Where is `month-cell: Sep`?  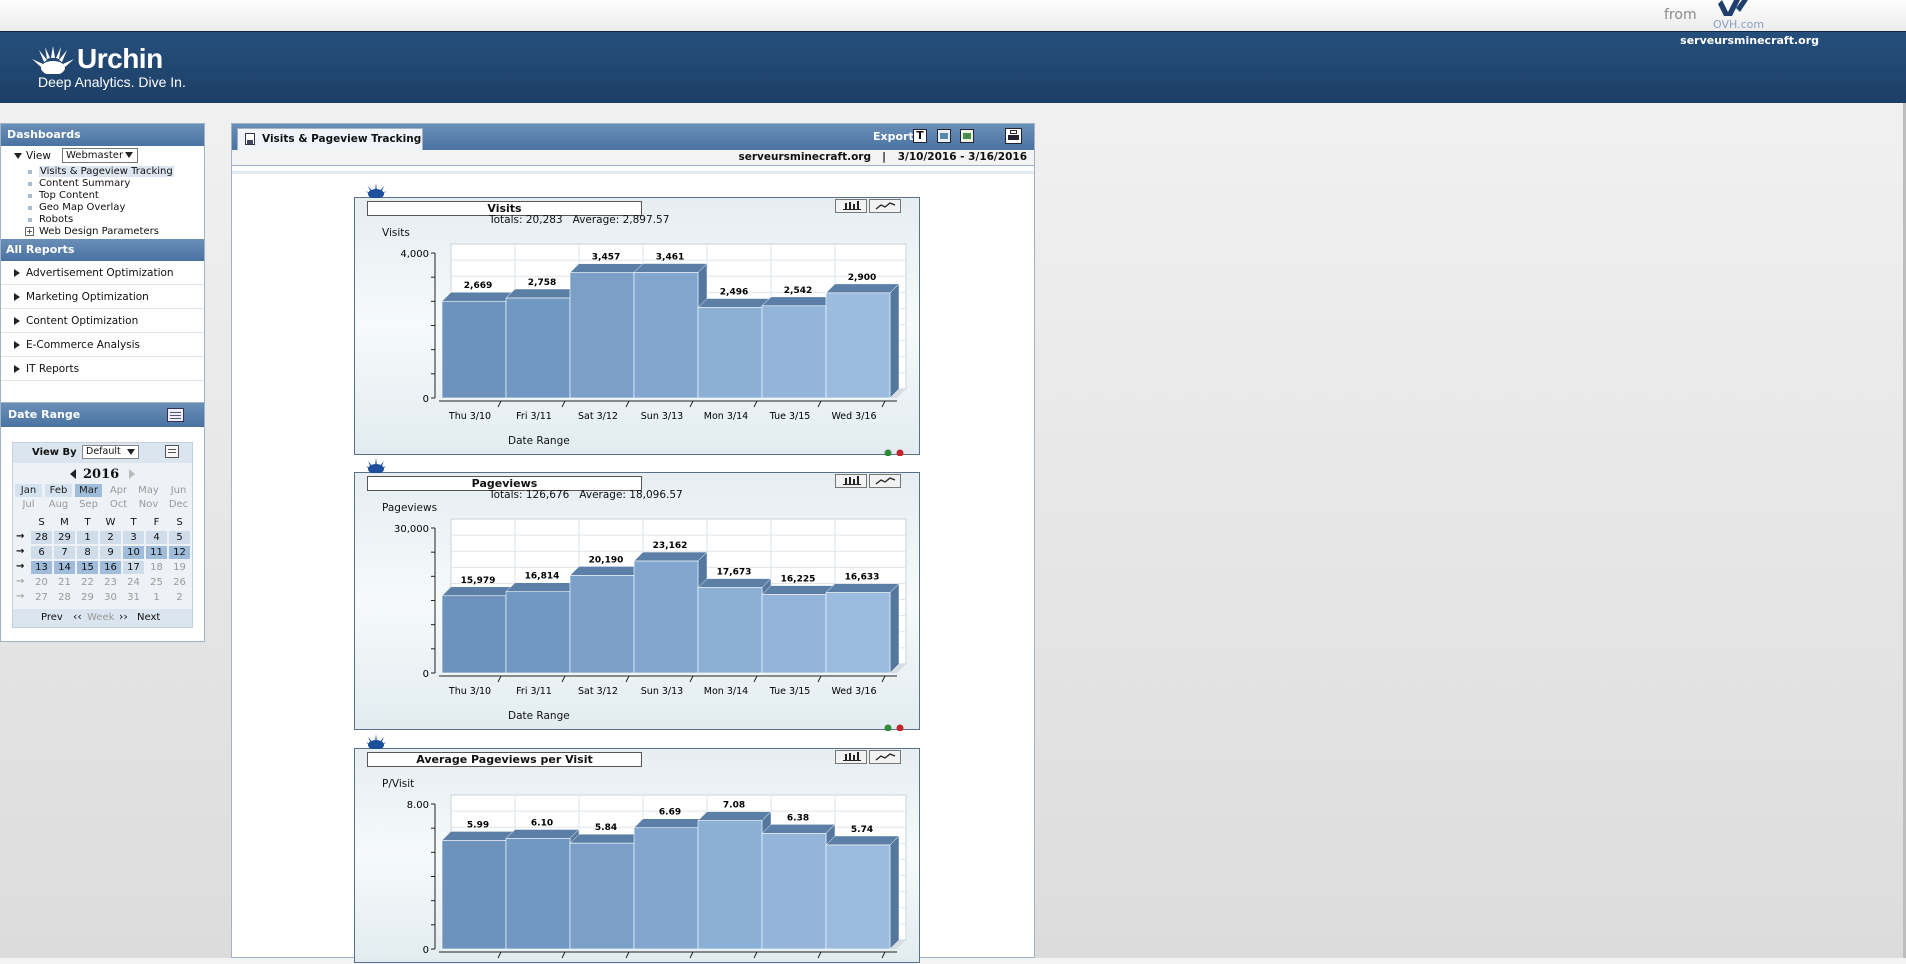 month-cell: Sep is located at coordinates (88, 504).